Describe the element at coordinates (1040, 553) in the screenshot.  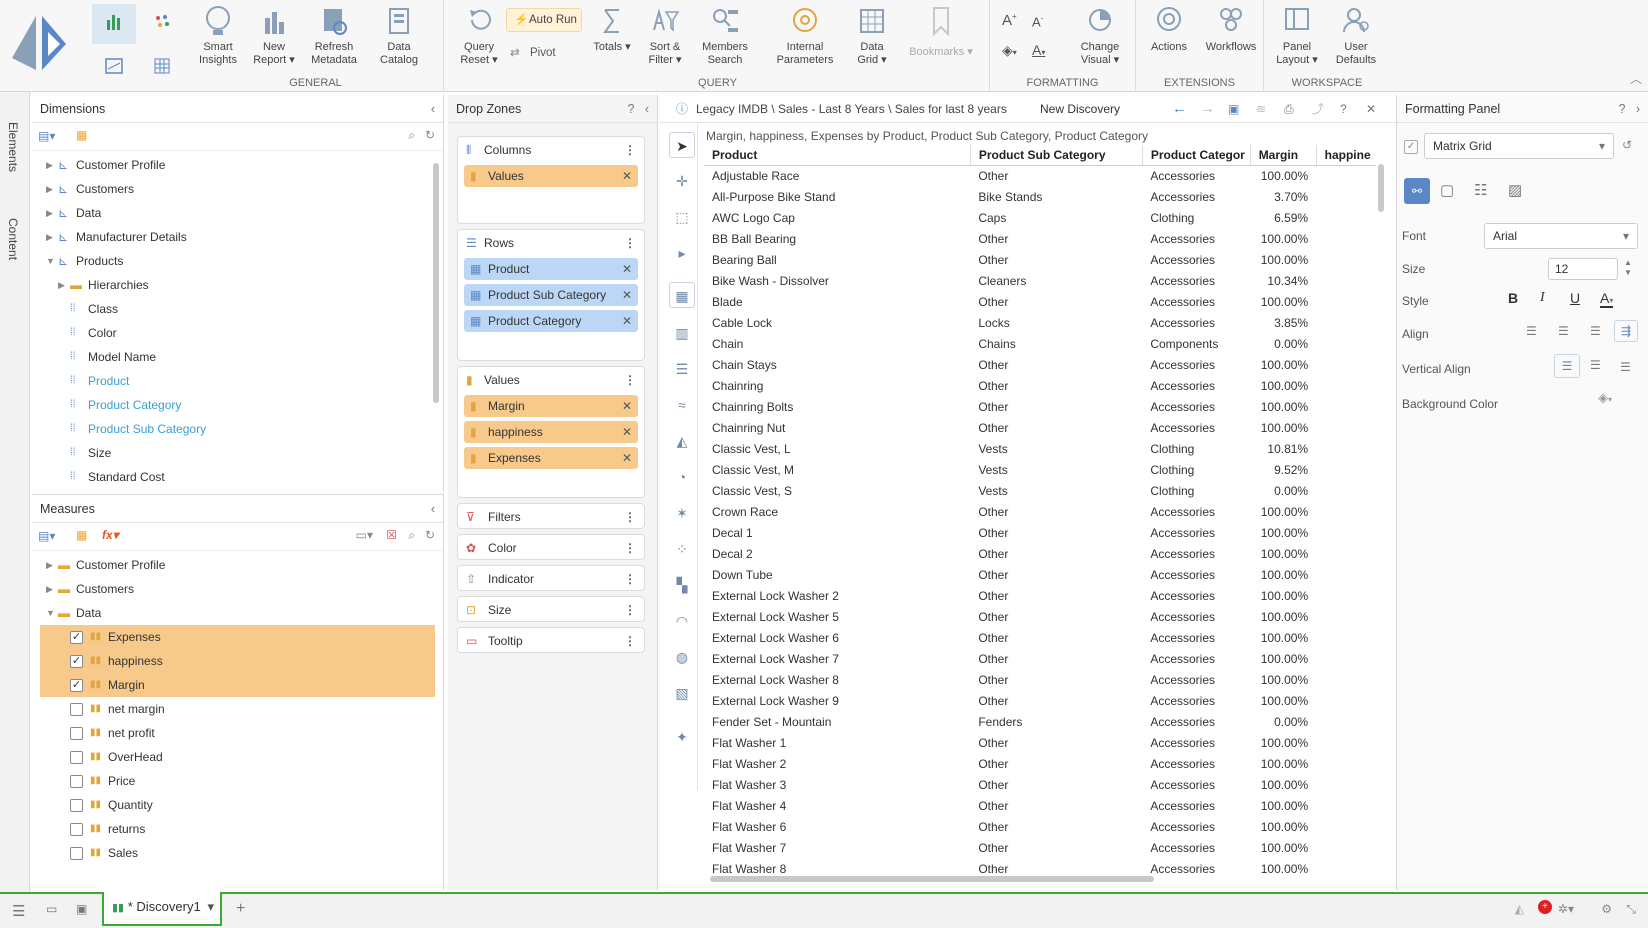
I see `table-row: Decal 2 Other Accessories 100.00%` at that location.